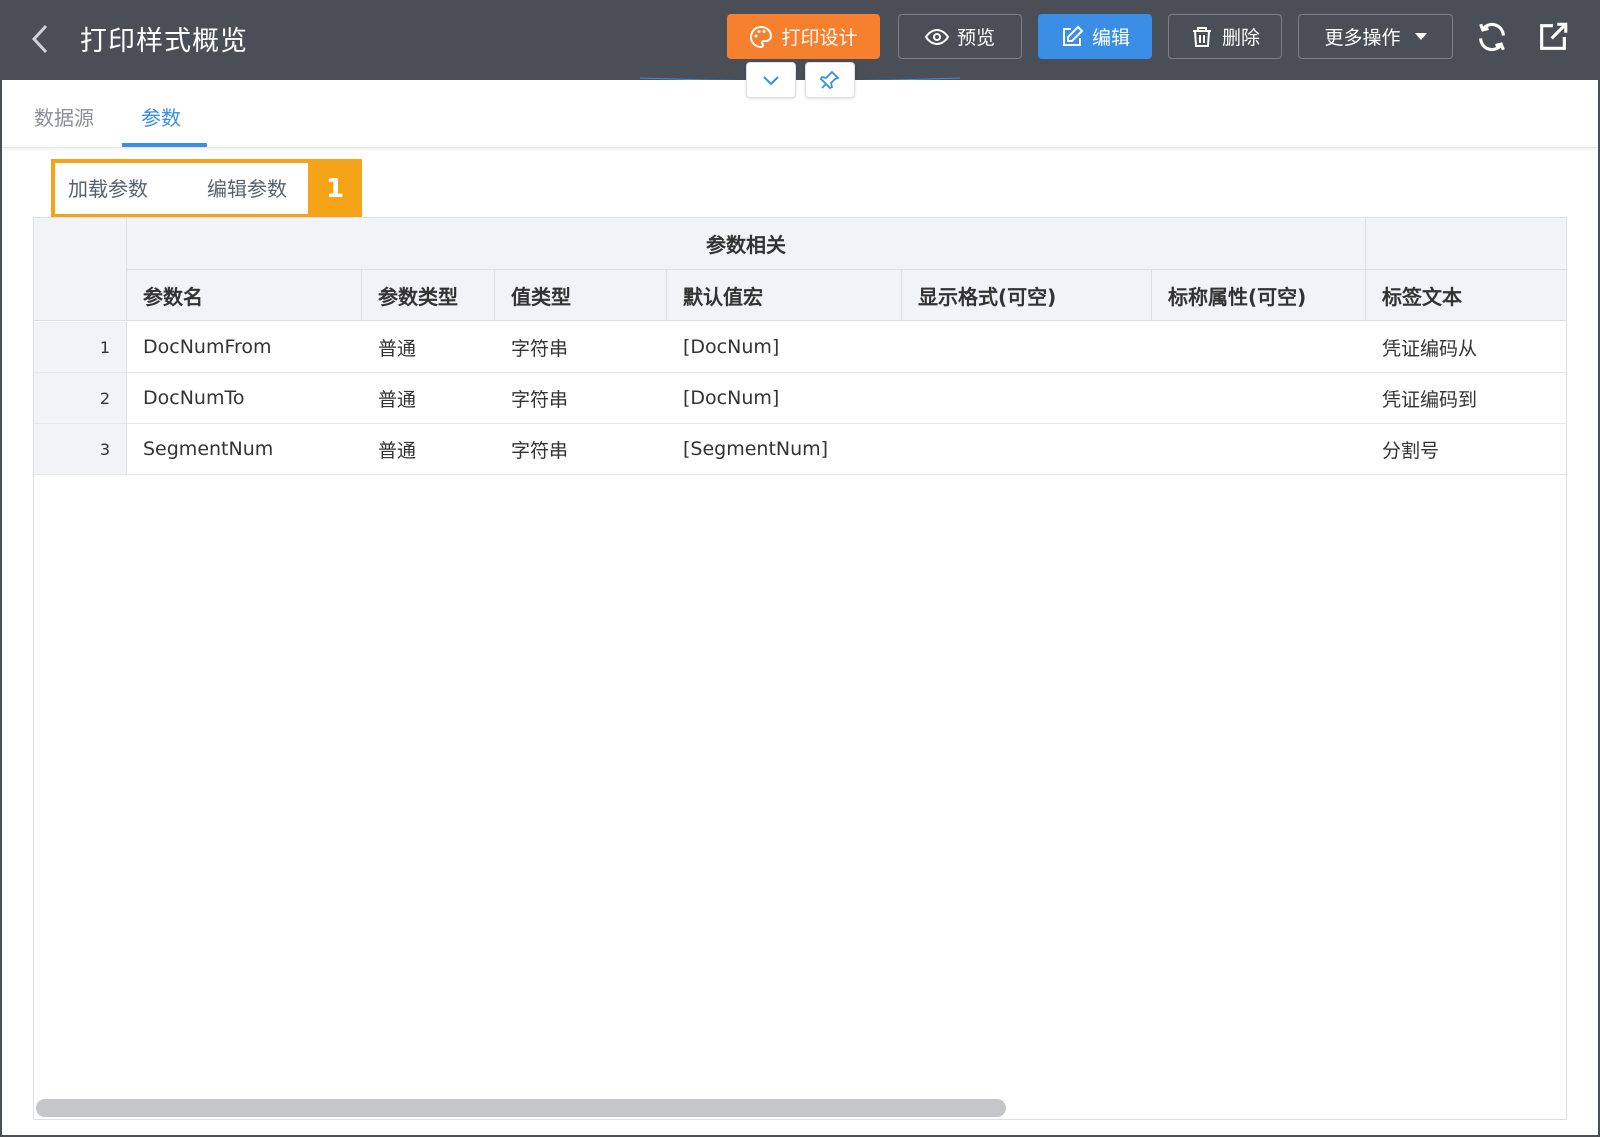 The height and width of the screenshot is (1137, 1600). I want to click on collapse-toggle, so click(771, 80).